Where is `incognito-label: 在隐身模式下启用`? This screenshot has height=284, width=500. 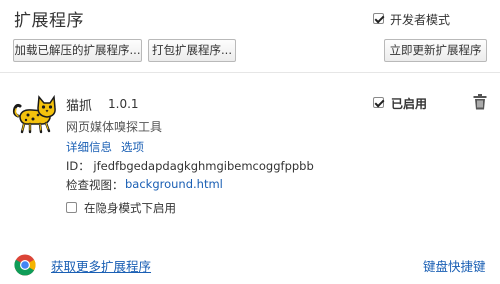 incognito-label: 在隐身模式下启用 is located at coordinates (130, 208).